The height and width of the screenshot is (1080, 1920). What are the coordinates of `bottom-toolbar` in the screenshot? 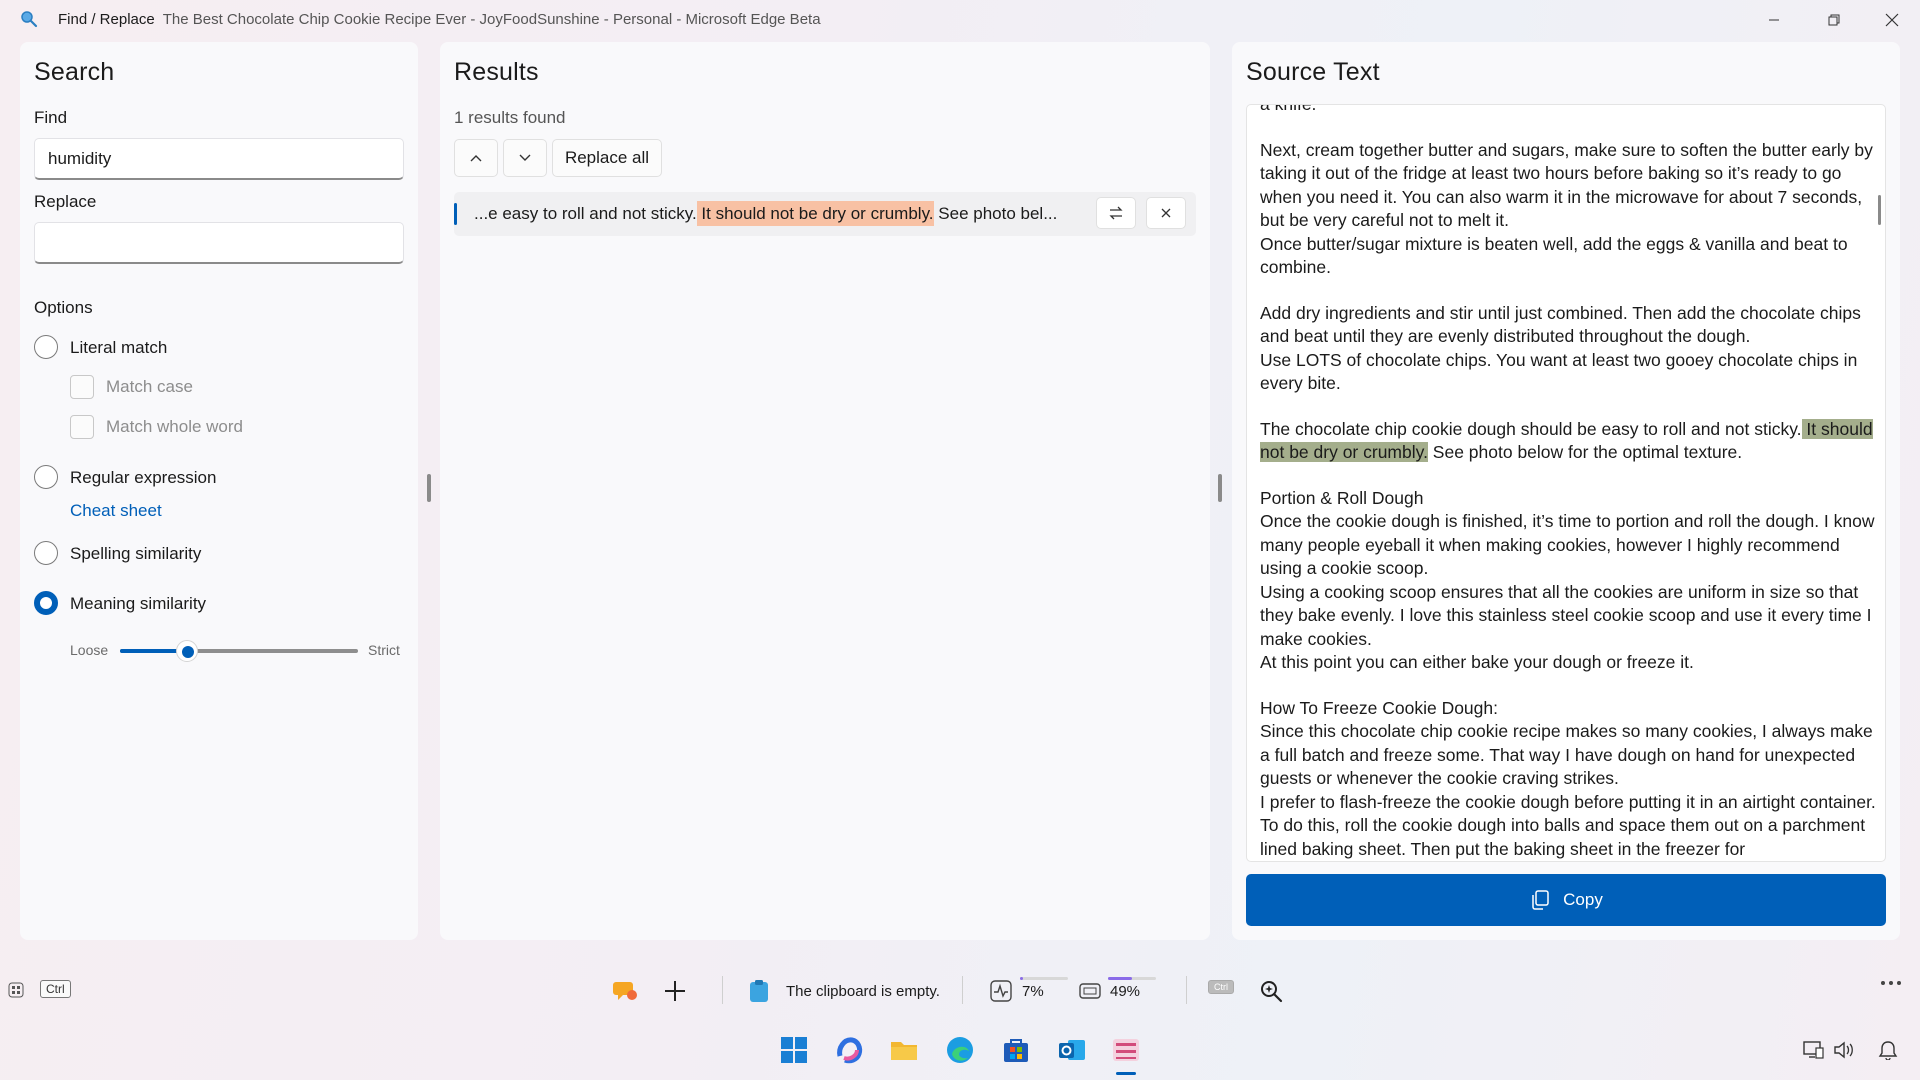 It's located at (960, 990).